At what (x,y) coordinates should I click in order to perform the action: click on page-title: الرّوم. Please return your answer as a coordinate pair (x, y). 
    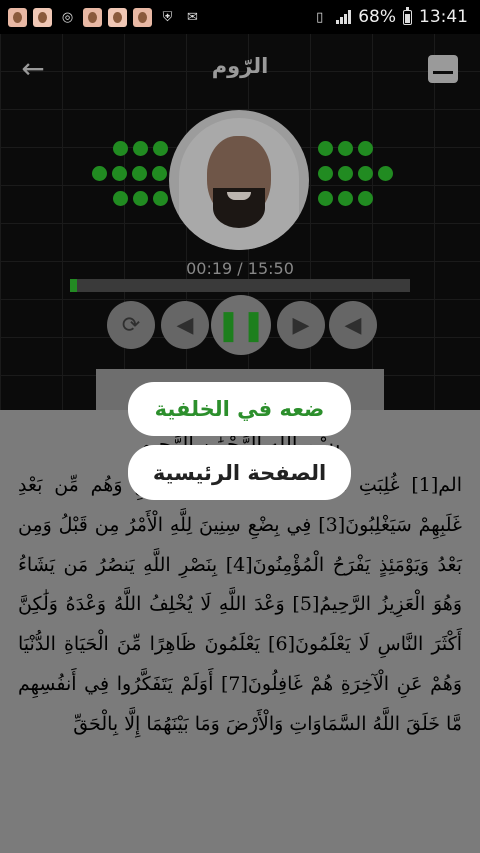
    Looking at the image, I should click on (240, 66).